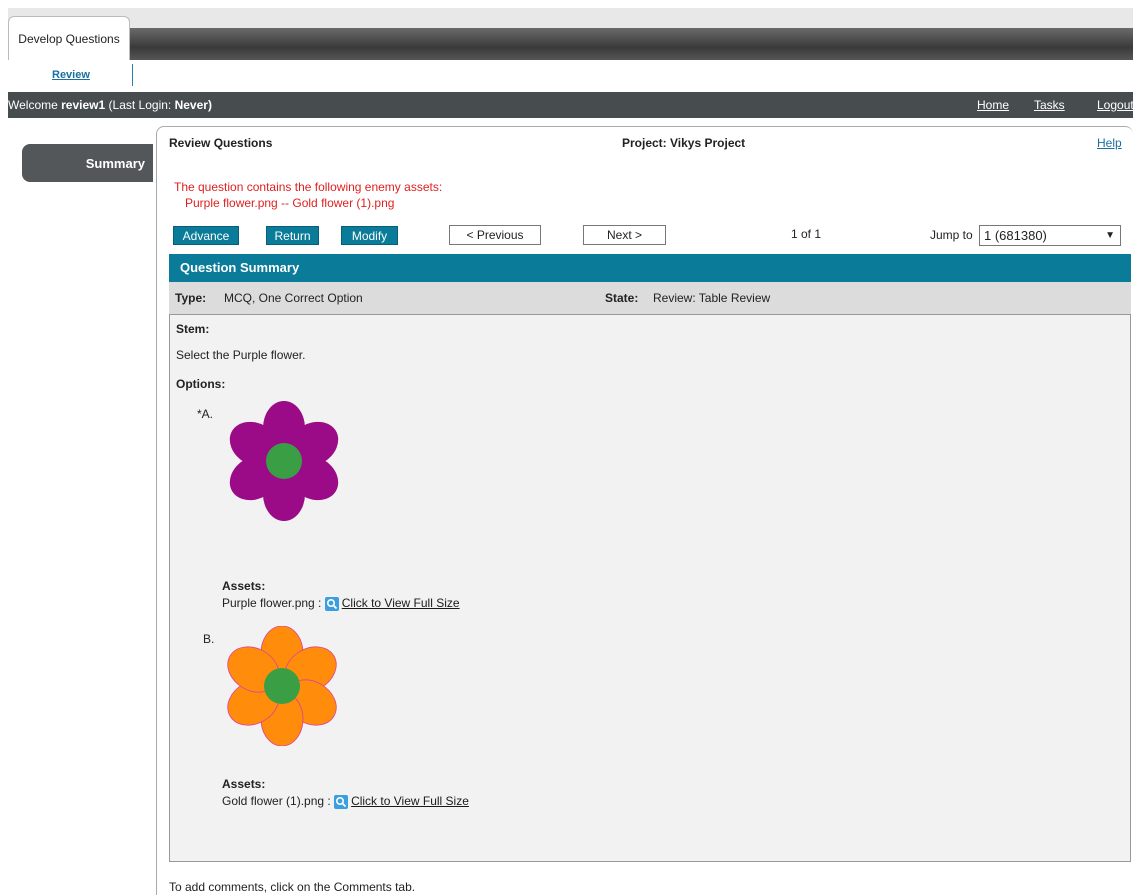 The height and width of the screenshot is (895, 1133). I want to click on subnav-review-link: Review, so click(71, 75).